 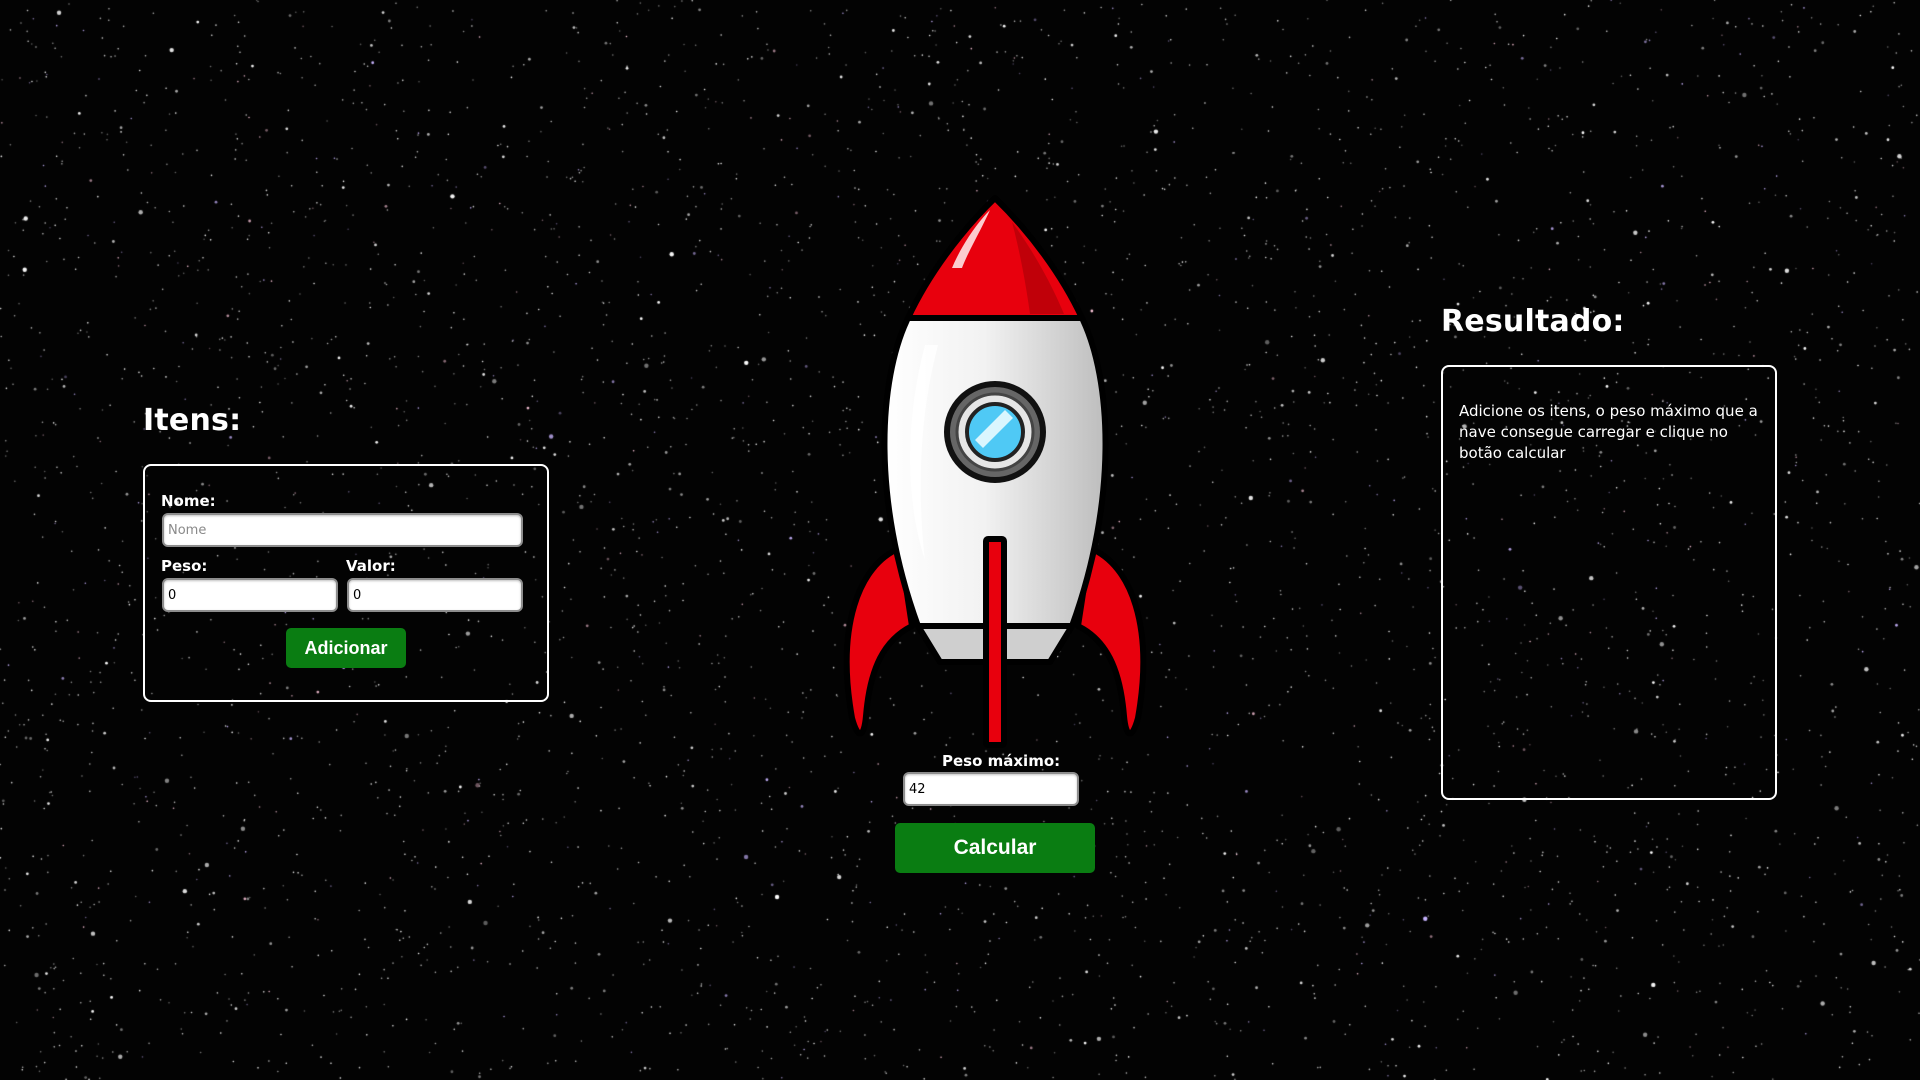 I want to click on weight-input, so click(x=250, y=595).